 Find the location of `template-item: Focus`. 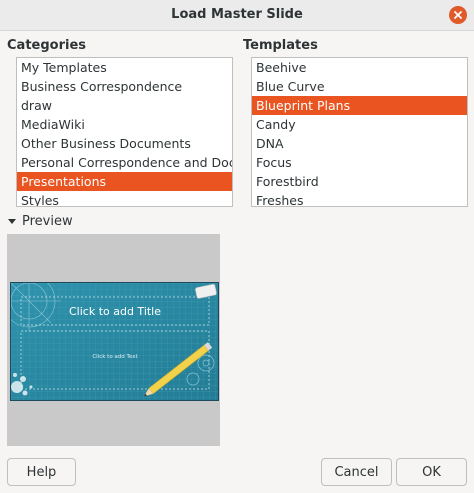

template-item: Focus is located at coordinates (359, 162).